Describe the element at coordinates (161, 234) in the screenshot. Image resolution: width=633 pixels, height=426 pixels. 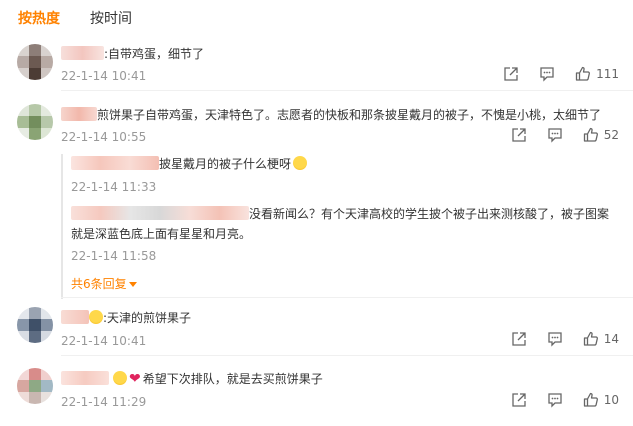
I see `reply-content-cont: 就是深蓝色底上面有星星和月亮。` at that location.